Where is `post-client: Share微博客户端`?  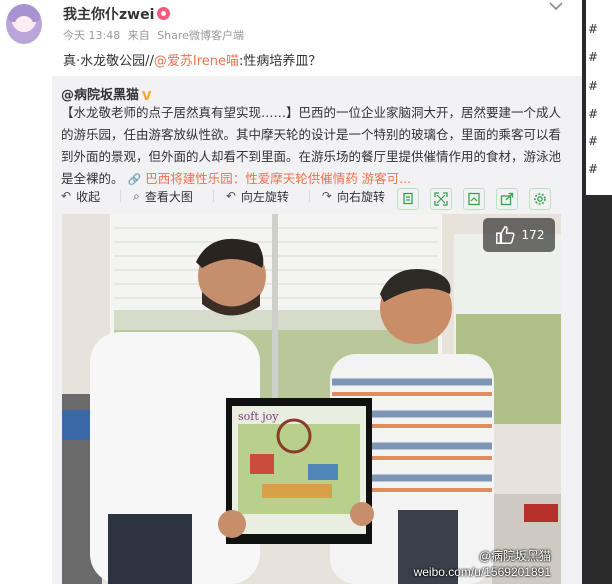
post-client: Share微博客户端 is located at coordinates (200, 35).